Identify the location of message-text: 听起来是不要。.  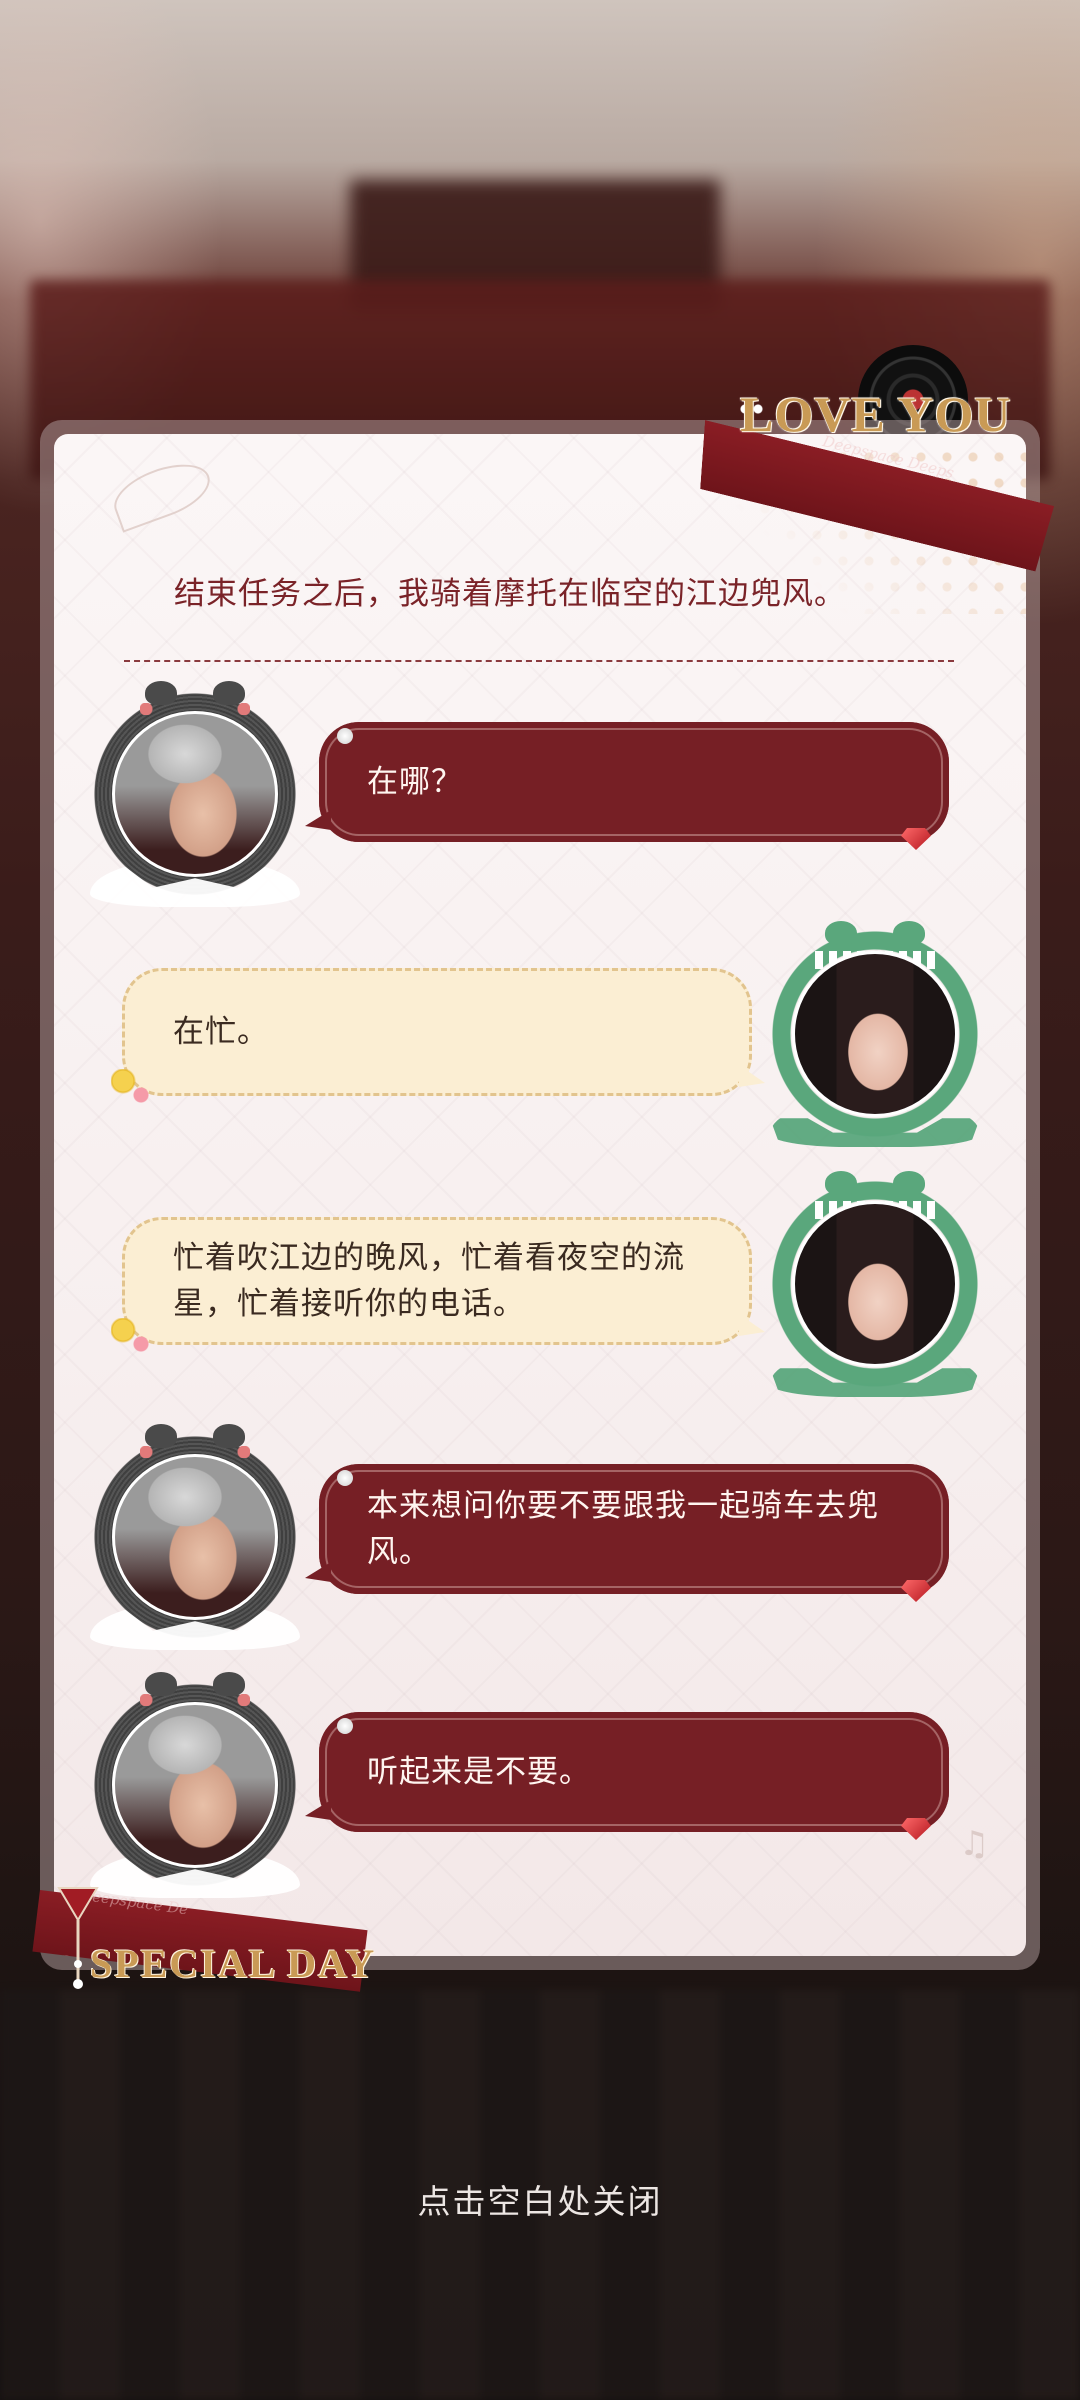
(479, 1772).